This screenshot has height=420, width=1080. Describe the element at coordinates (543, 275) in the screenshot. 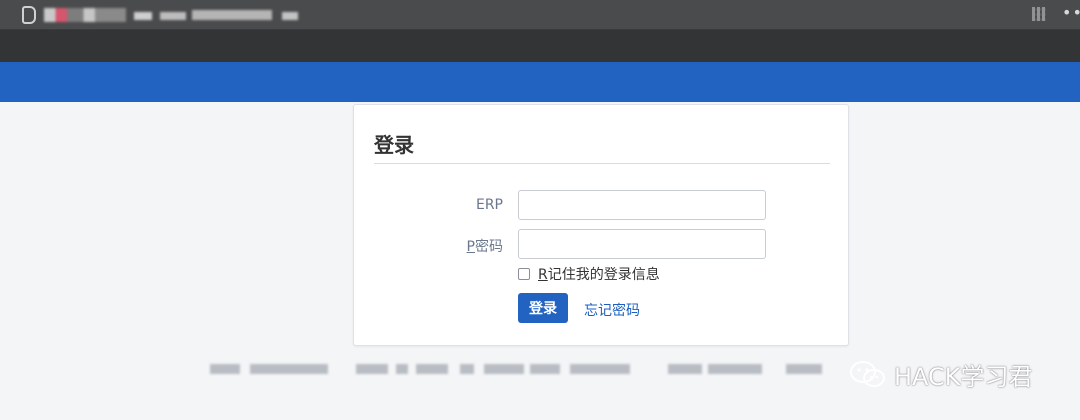

I see `remember-access-key: R` at that location.